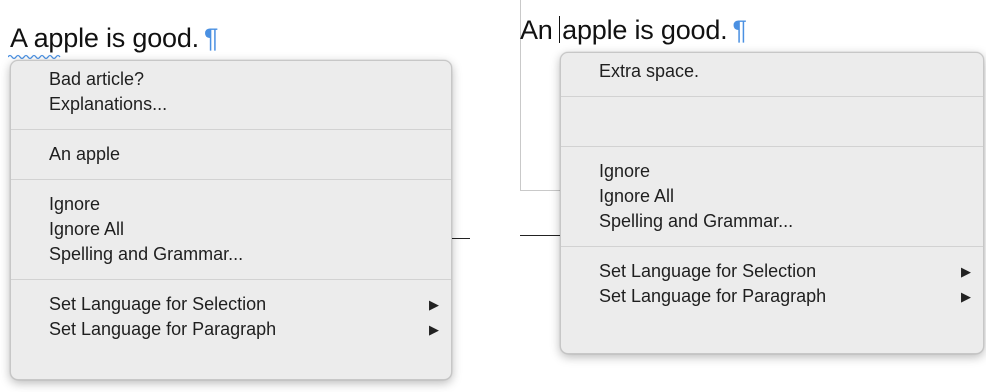  I want to click on sentence-text-before: An, so click(536, 30).